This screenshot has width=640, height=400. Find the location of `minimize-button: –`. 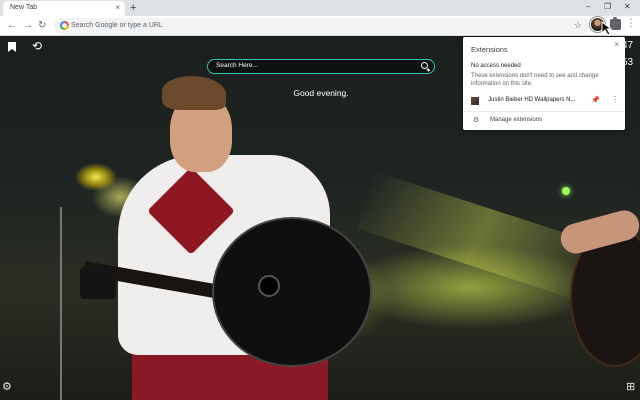

minimize-button: – is located at coordinates (588, 7).